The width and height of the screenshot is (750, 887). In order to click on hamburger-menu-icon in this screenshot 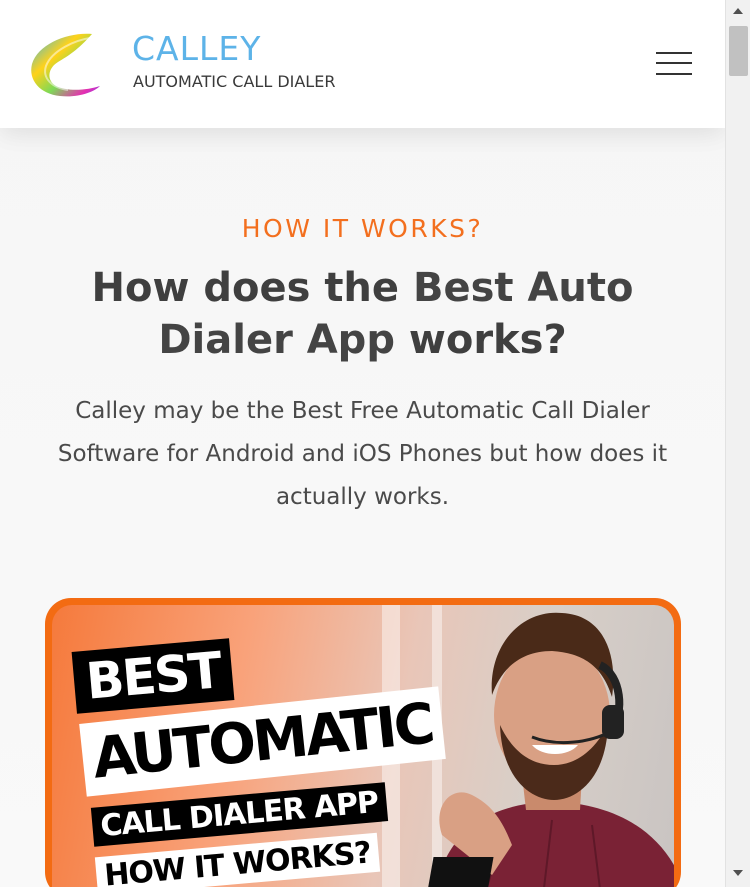, I will do `click(675, 64)`.